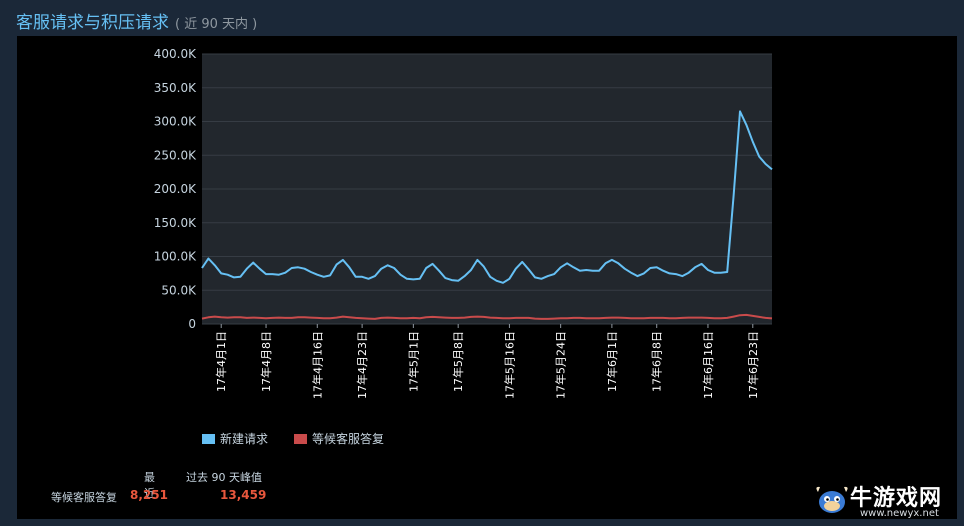 This screenshot has width=964, height=526. I want to click on chart-subtitle: ( 近 90 天内 ), so click(216, 24).